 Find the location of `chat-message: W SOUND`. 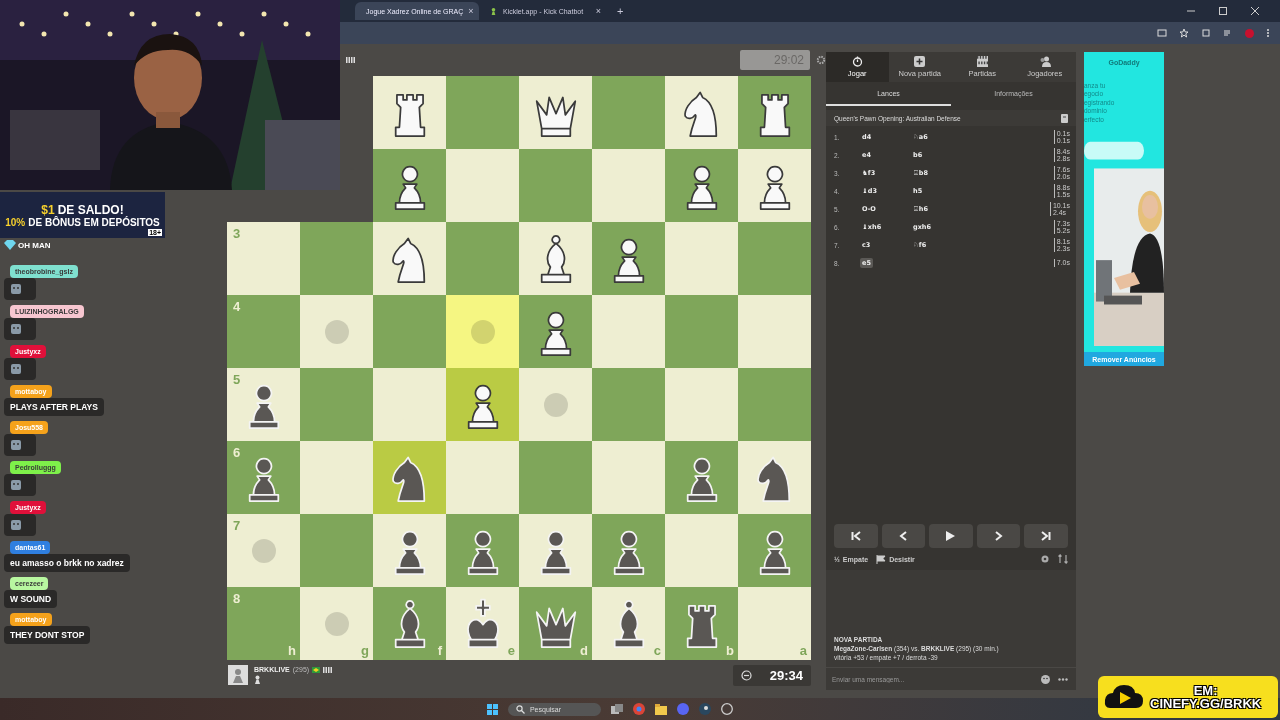

chat-message: W SOUND is located at coordinates (31, 599).